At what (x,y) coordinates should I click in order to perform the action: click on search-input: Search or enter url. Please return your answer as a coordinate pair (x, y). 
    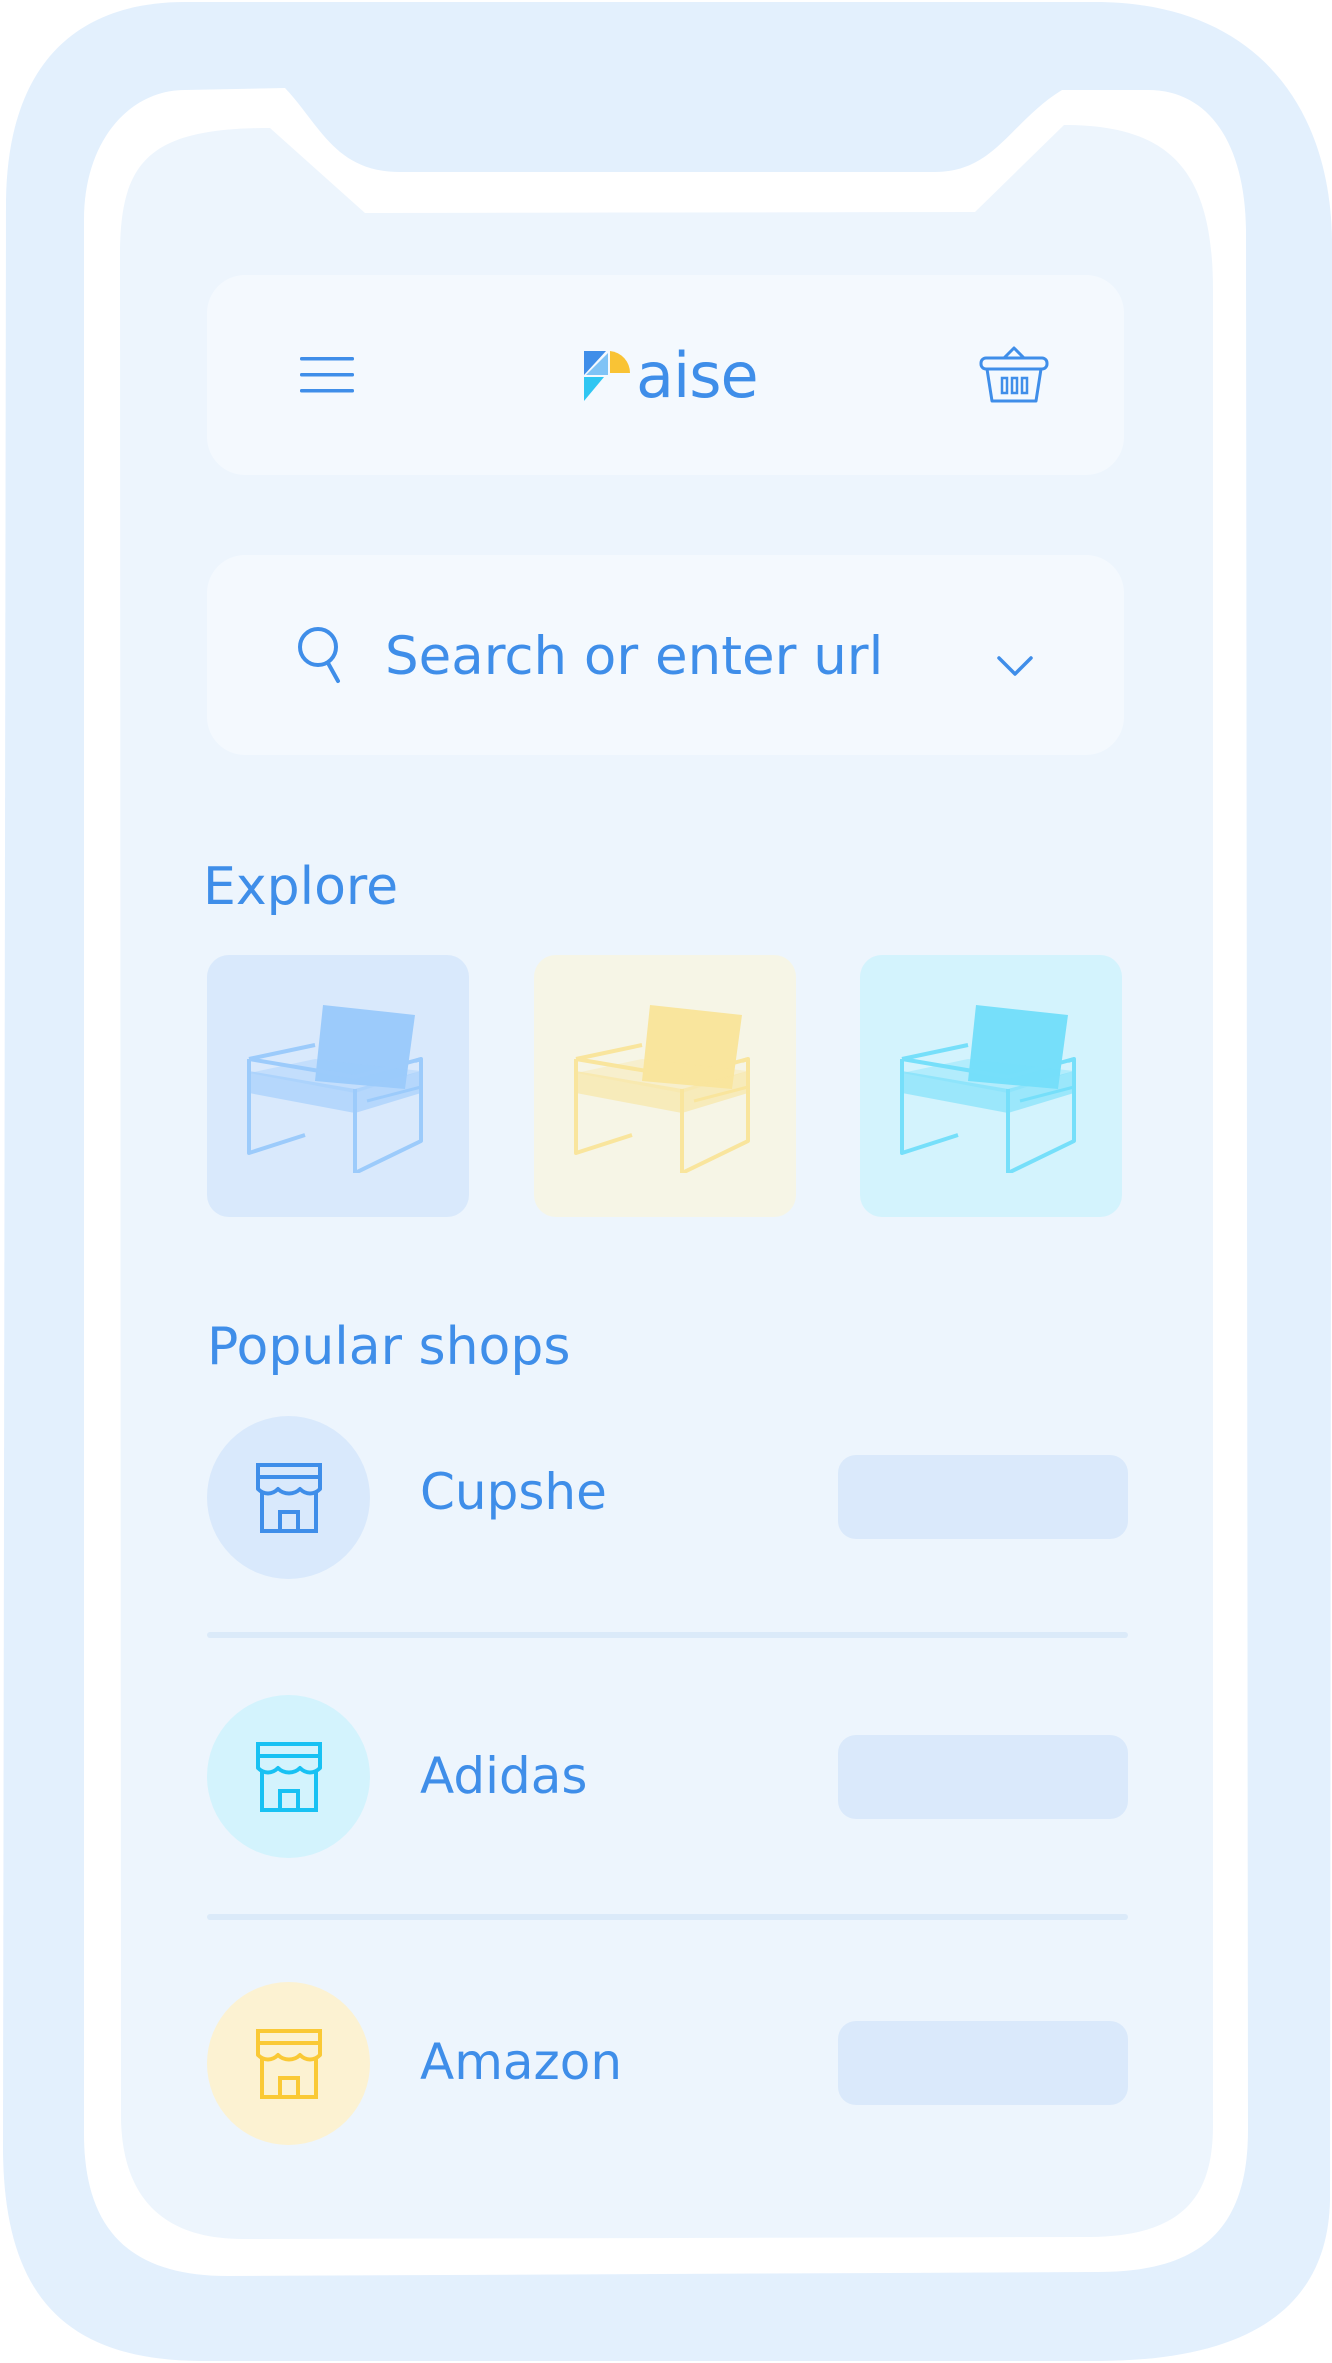
    Looking at the image, I should click on (634, 657).